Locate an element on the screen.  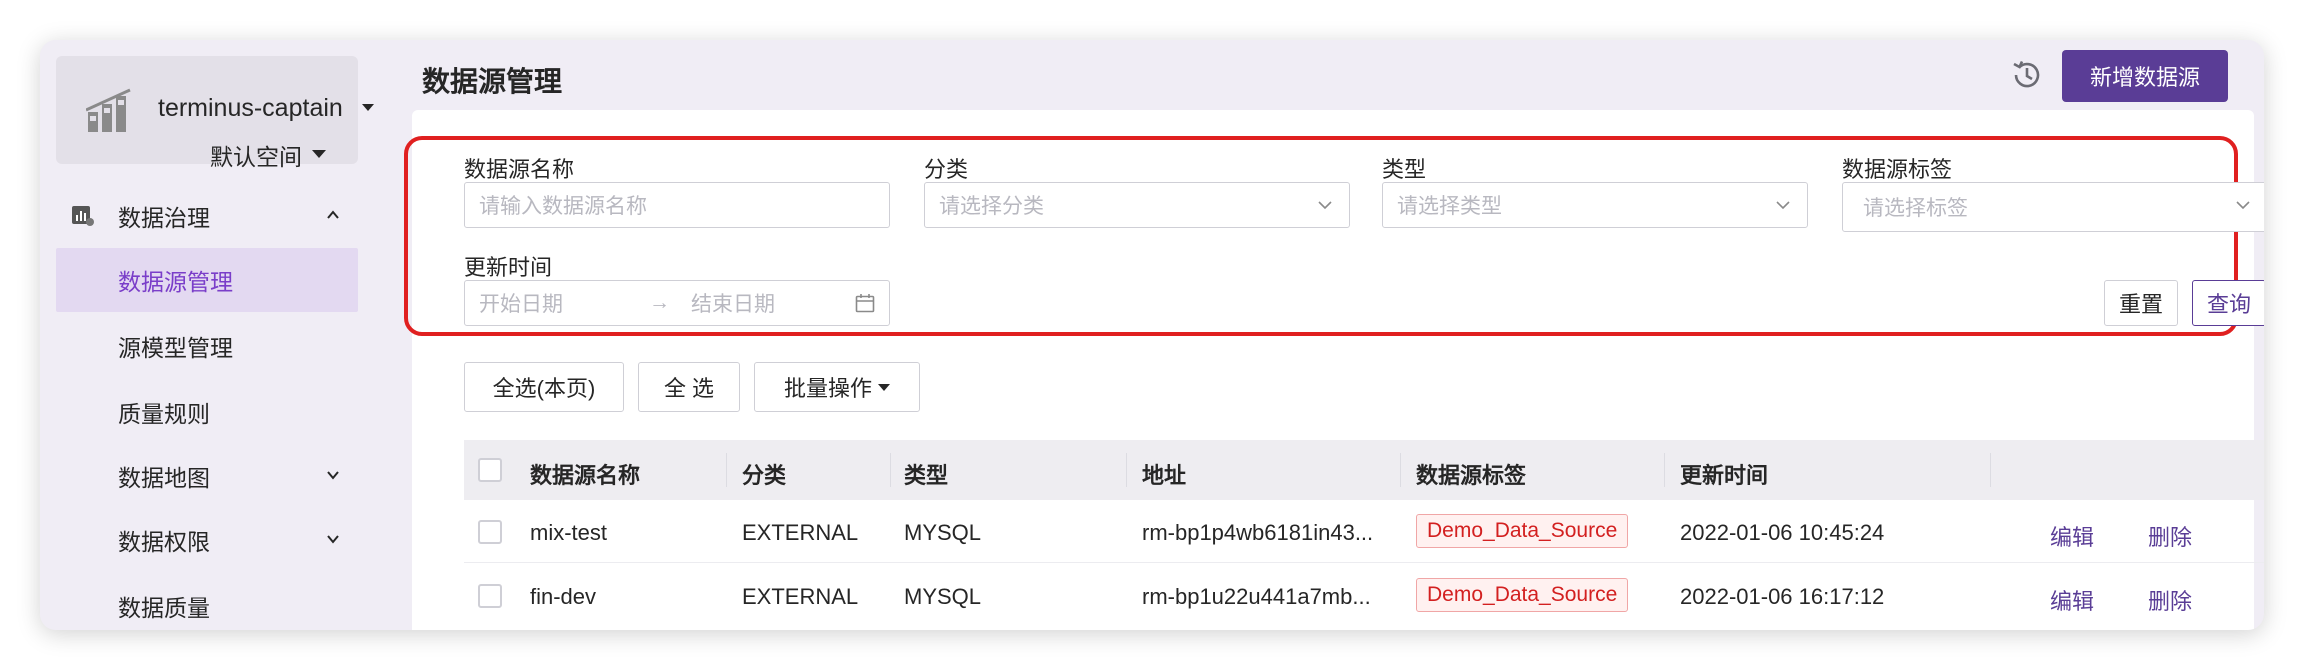
filter-tag-label: 数据源标签 is located at coordinates (1897, 169).